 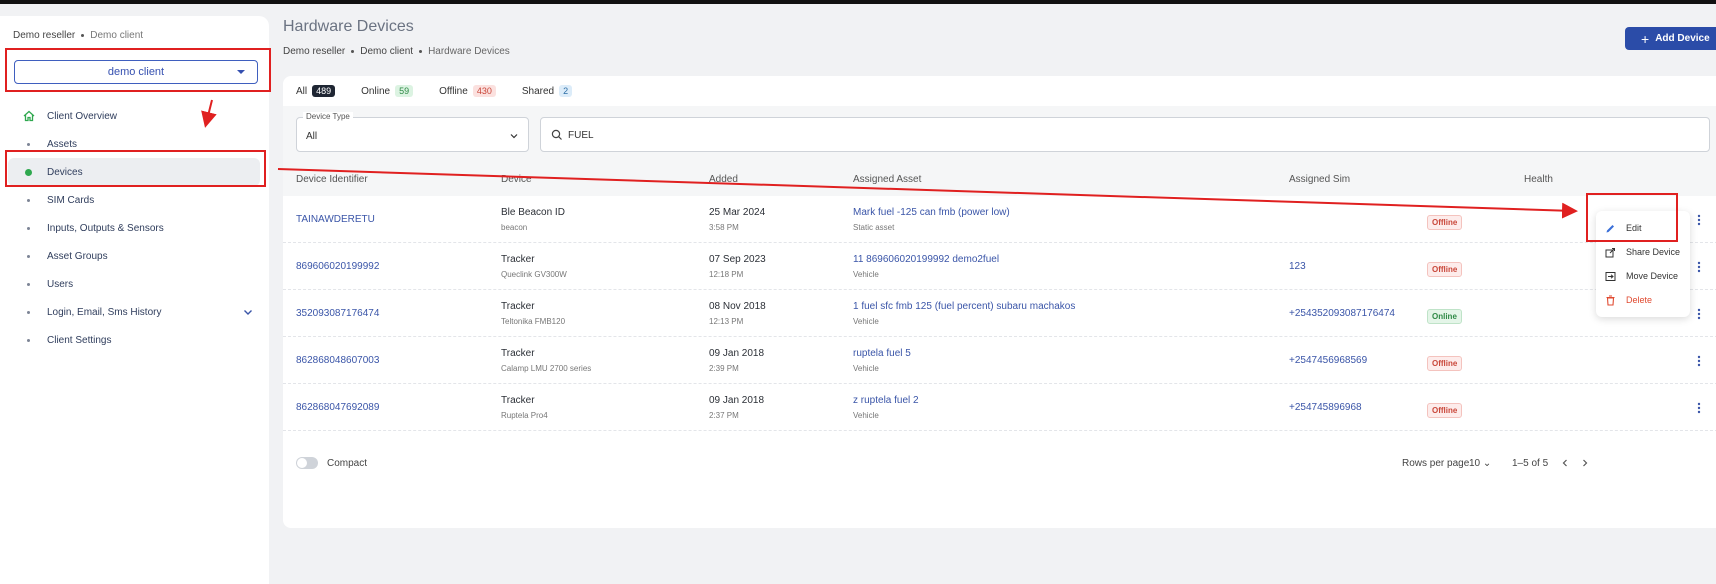 What do you see at coordinates (1445, 222) in the screenshot?
I see `status-badge: Offline` at bounding box center [1445, 222].